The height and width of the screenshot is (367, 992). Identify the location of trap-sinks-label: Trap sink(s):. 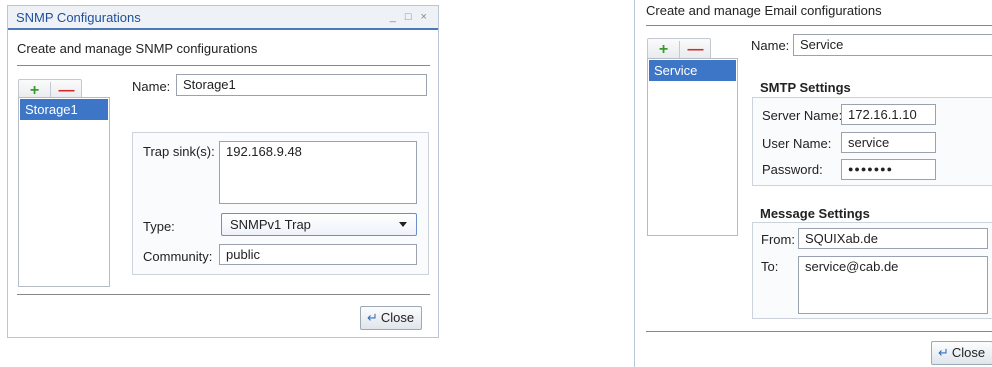
(179, 151).